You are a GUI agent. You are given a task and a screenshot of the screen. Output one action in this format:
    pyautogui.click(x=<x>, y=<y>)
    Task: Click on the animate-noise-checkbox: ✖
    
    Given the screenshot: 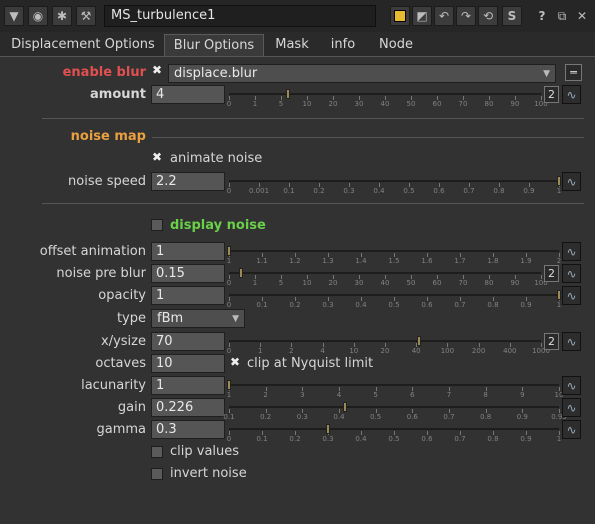 What is the action you would take?
    pyautogui.click(x=157, y=157)
    